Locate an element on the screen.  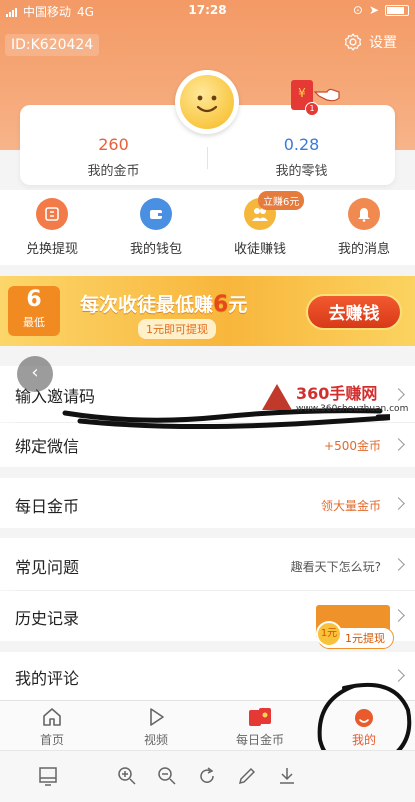
coins-stat: 260 我的金币 is located at coordinates (113, 157).